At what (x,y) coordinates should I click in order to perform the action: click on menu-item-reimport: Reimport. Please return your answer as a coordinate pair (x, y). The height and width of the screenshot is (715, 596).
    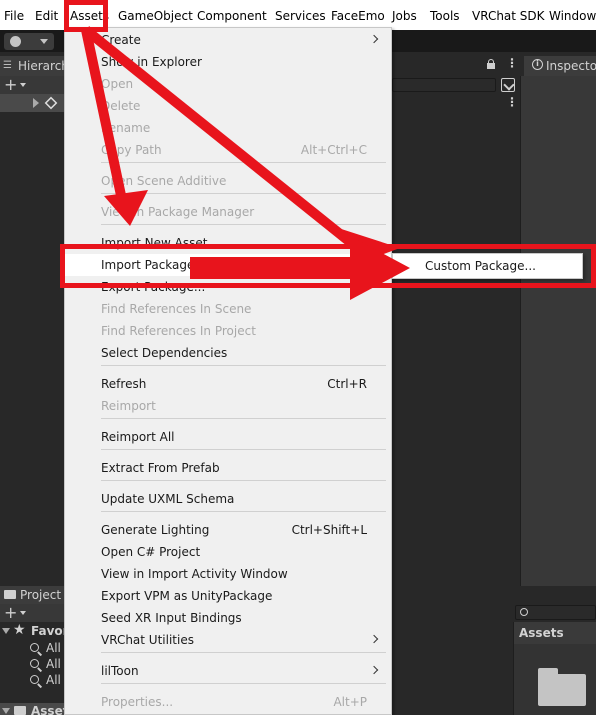
    Looking at the image, I should click on (228, 406).